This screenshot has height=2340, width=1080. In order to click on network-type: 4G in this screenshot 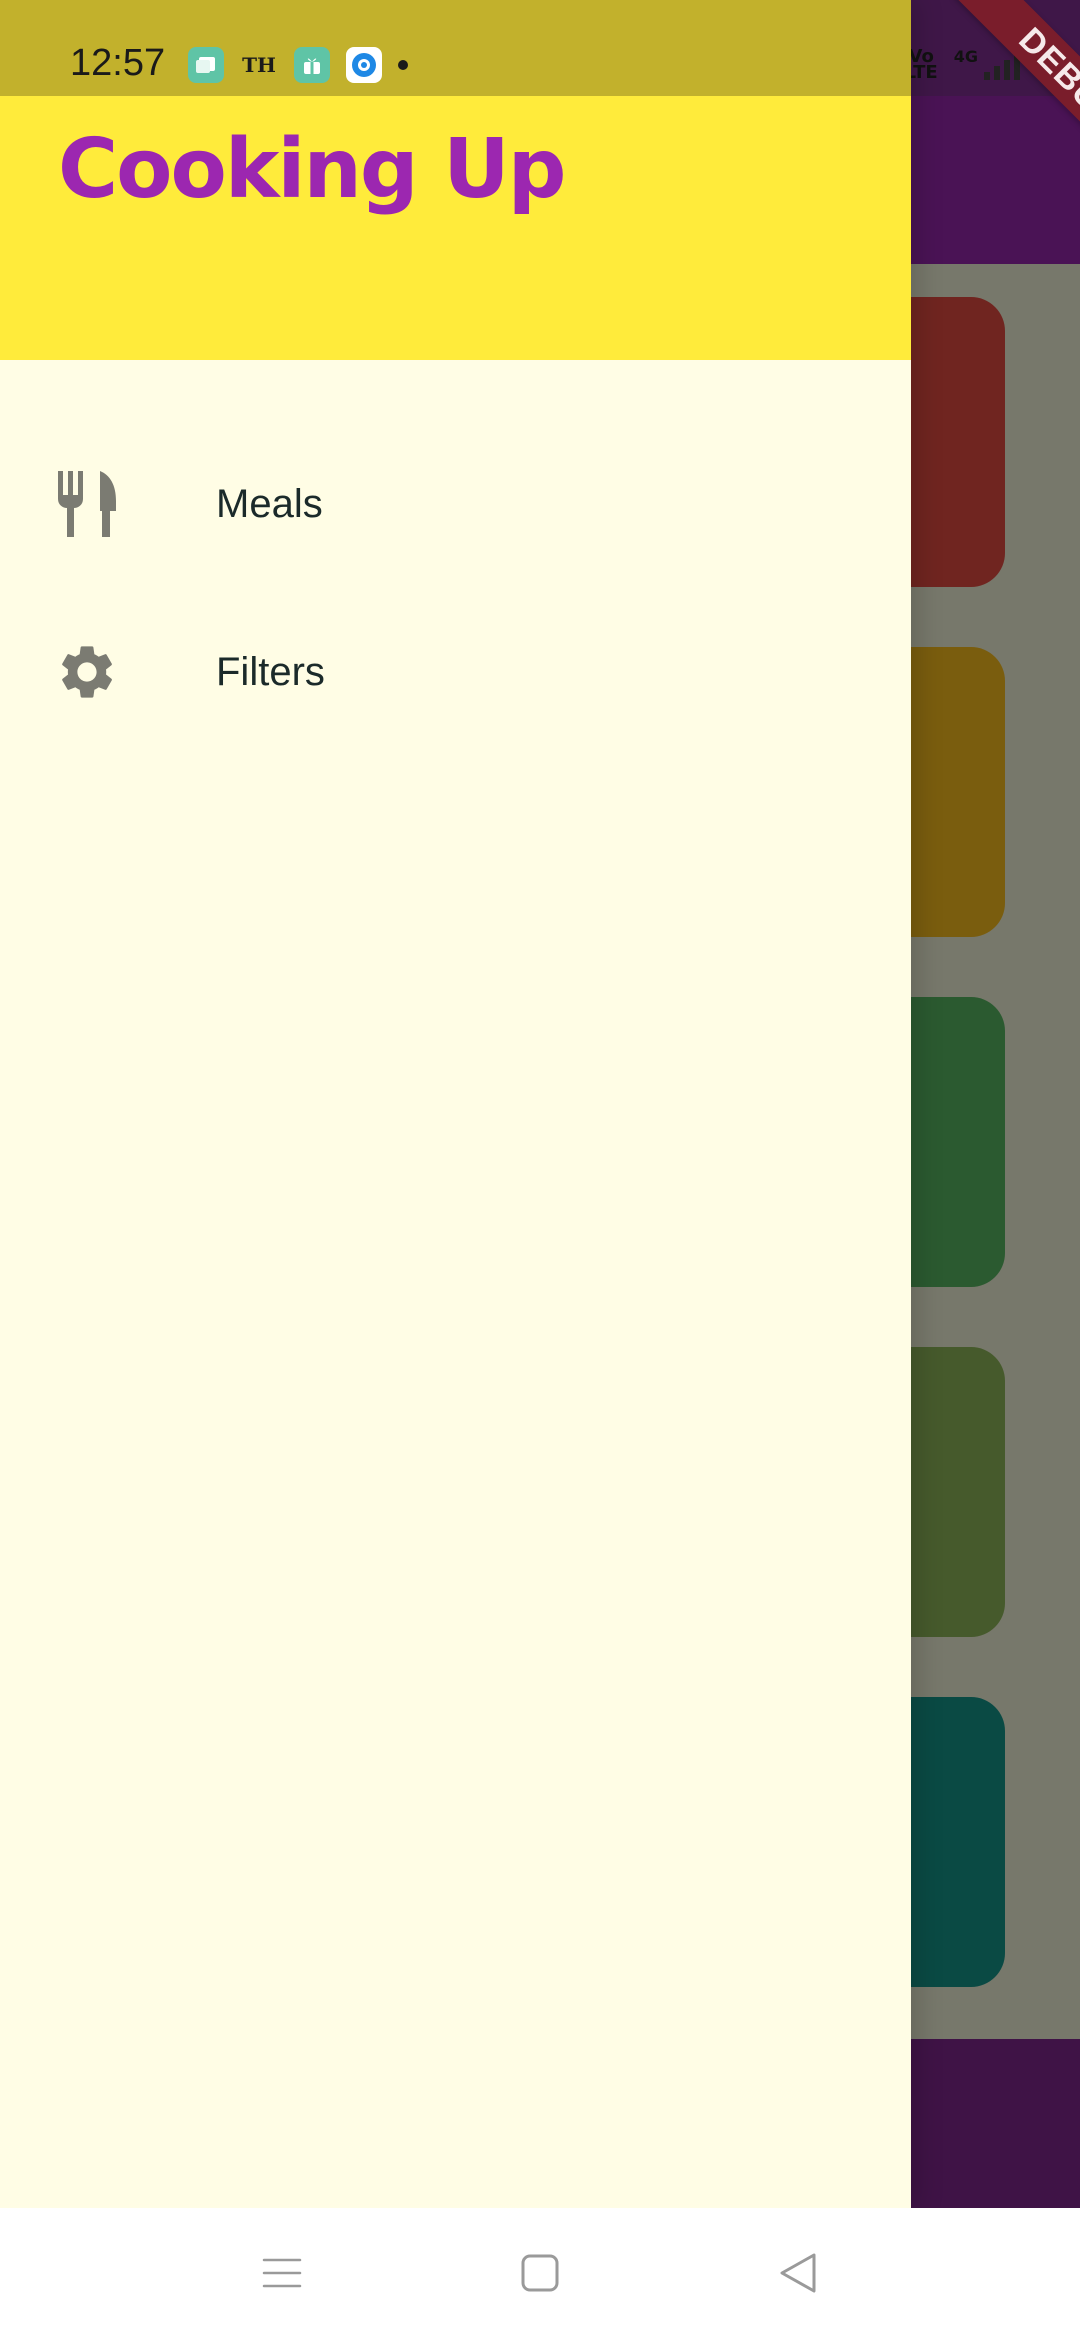, I will do `click(965, 56)`.